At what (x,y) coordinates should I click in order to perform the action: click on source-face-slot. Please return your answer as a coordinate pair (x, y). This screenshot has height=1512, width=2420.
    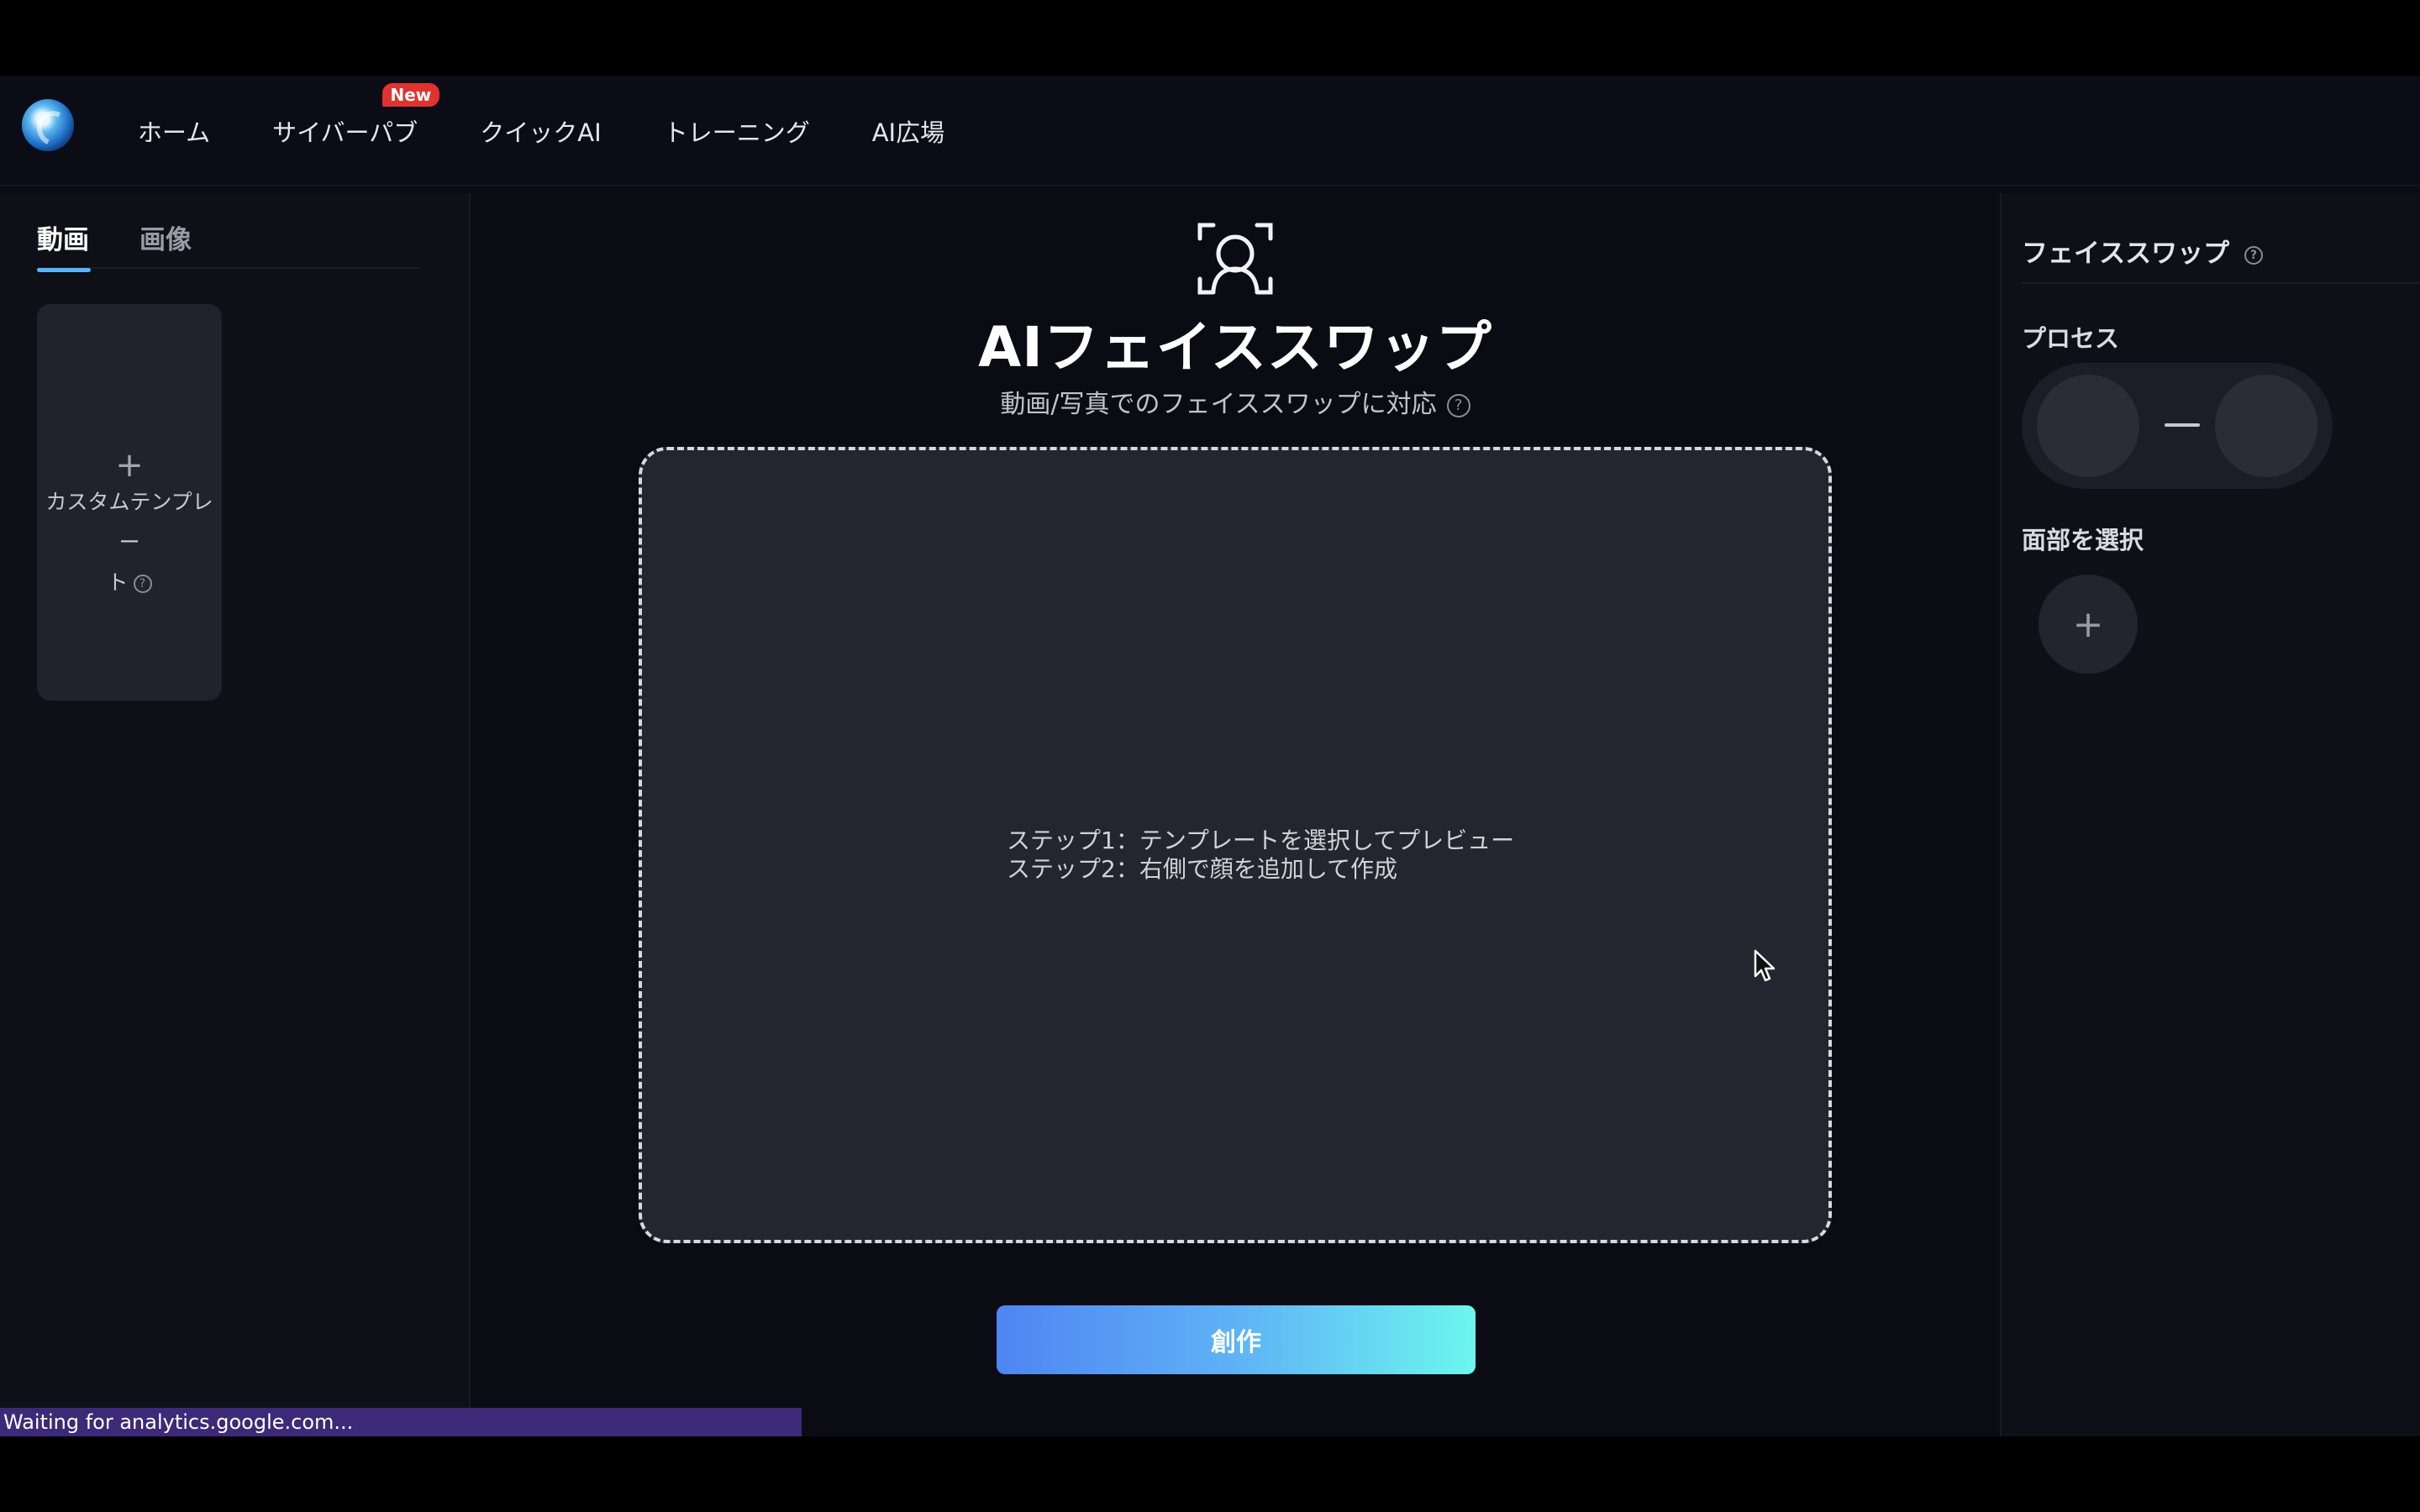
    Looking at the image, I should click on (2088, 426).